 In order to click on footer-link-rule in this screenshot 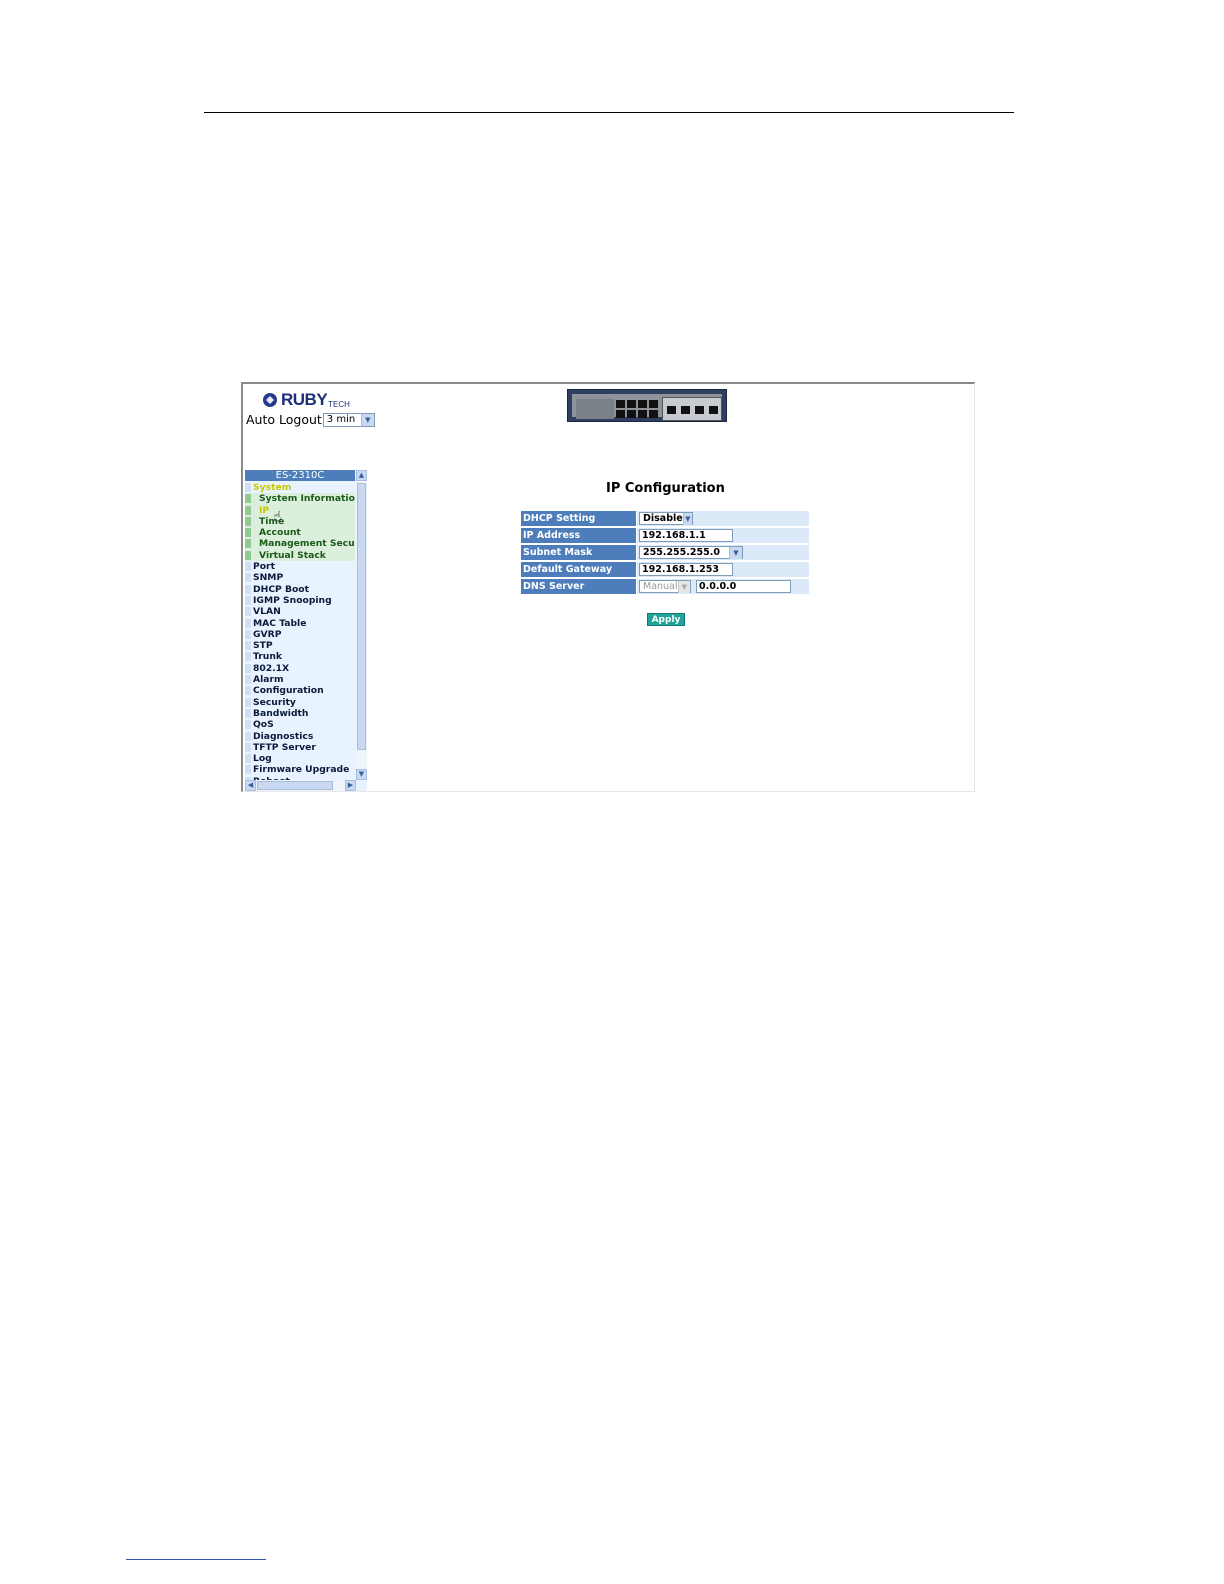, I will do `click(196, 1559)`.